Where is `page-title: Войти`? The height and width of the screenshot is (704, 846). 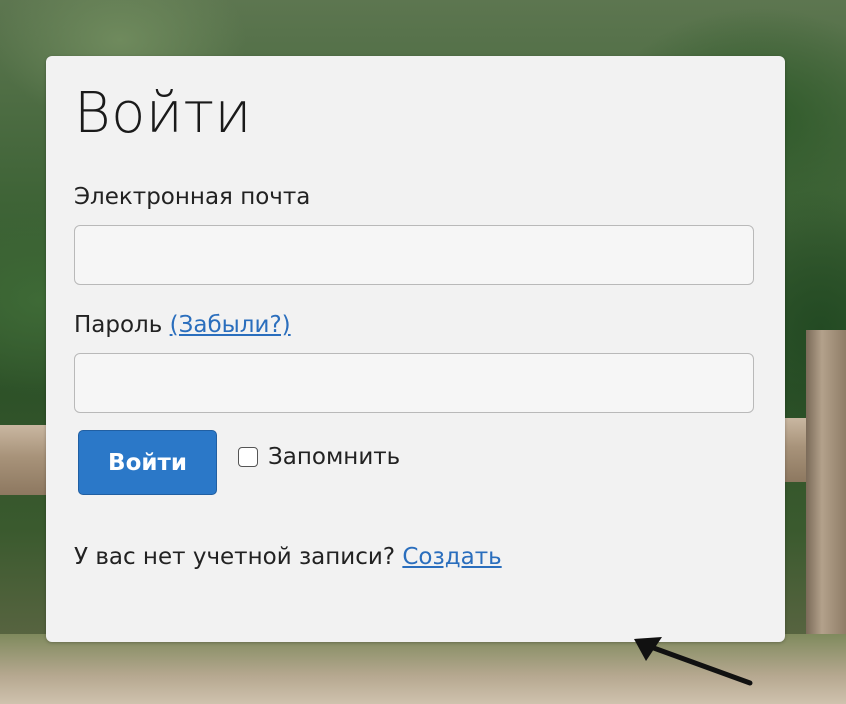 page-title: Войти is located at coordinates (163, 113).